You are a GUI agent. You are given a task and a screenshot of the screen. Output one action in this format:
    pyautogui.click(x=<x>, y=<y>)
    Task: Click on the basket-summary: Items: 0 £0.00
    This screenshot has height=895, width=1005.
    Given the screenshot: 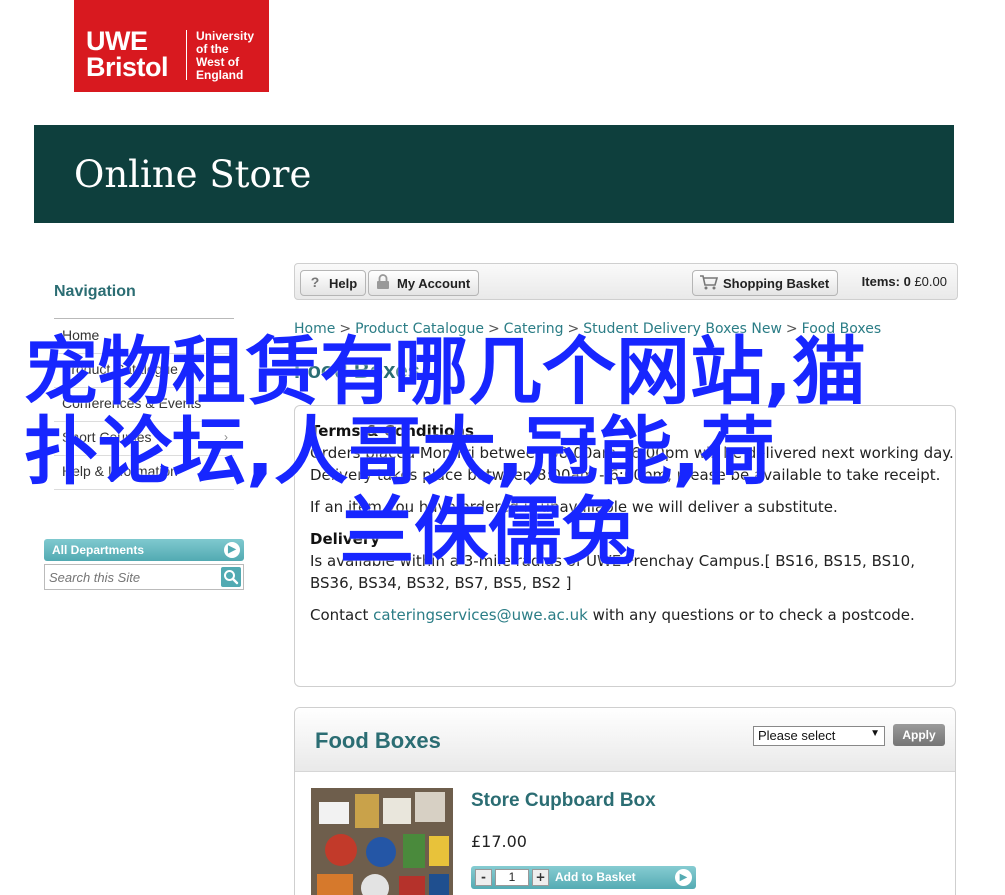 What is the action you would take?
    pyautogui.click(x=904, y=281)
    